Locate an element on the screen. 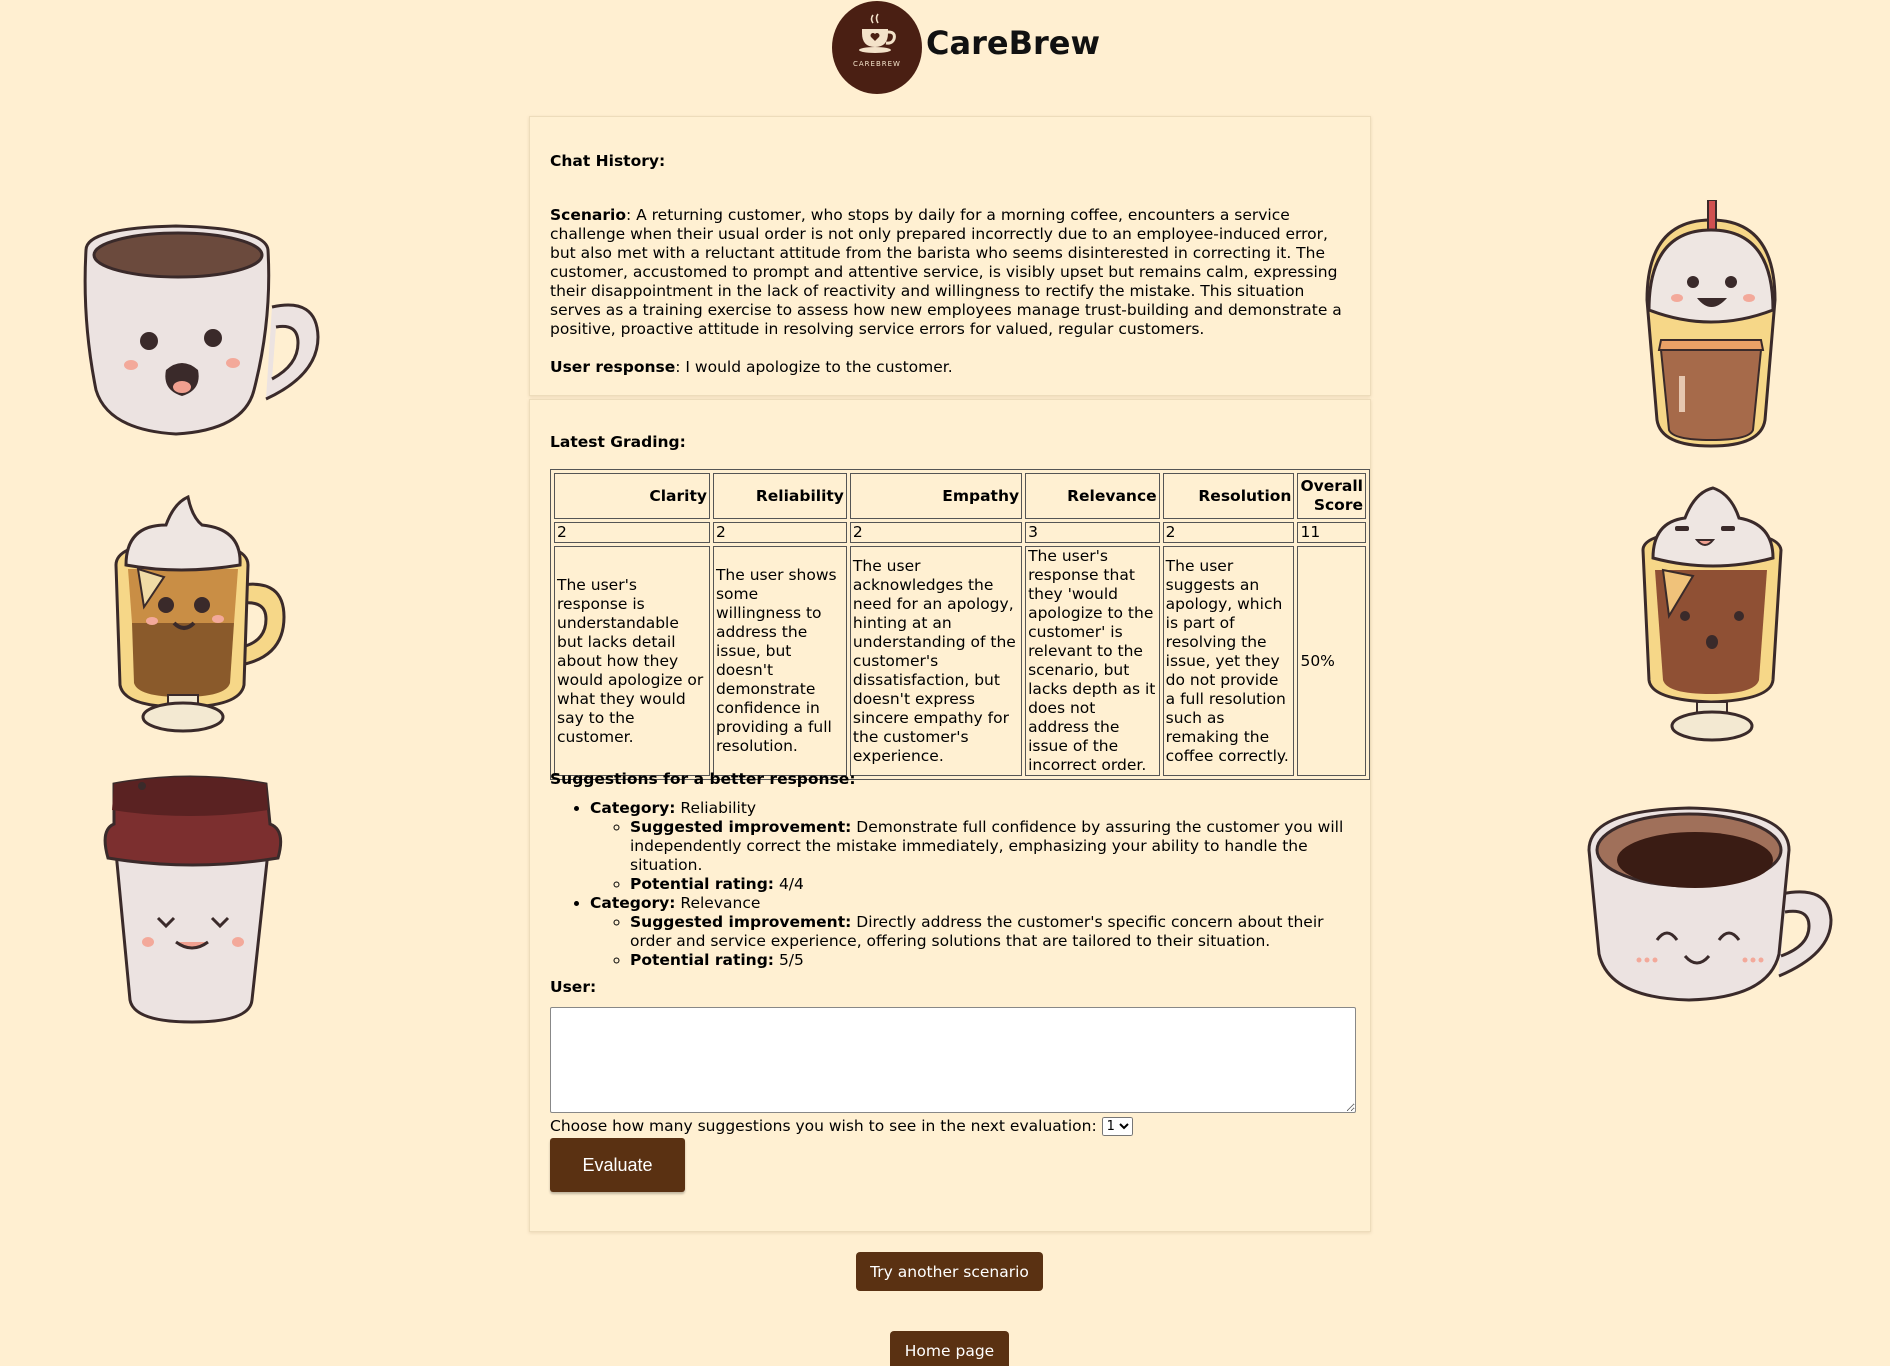 The image size is (1890, 1366). header-empathy: Empathy is located at coordinates (936, 496).